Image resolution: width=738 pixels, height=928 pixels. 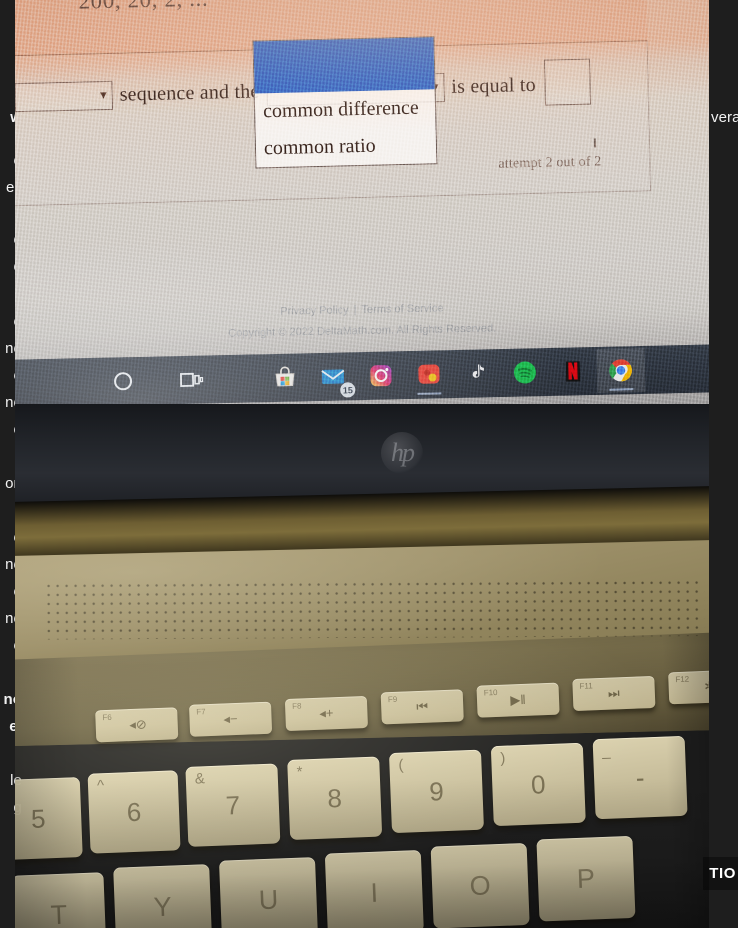 I want to click on key-shift-label: ), so click(x=502, y=758).